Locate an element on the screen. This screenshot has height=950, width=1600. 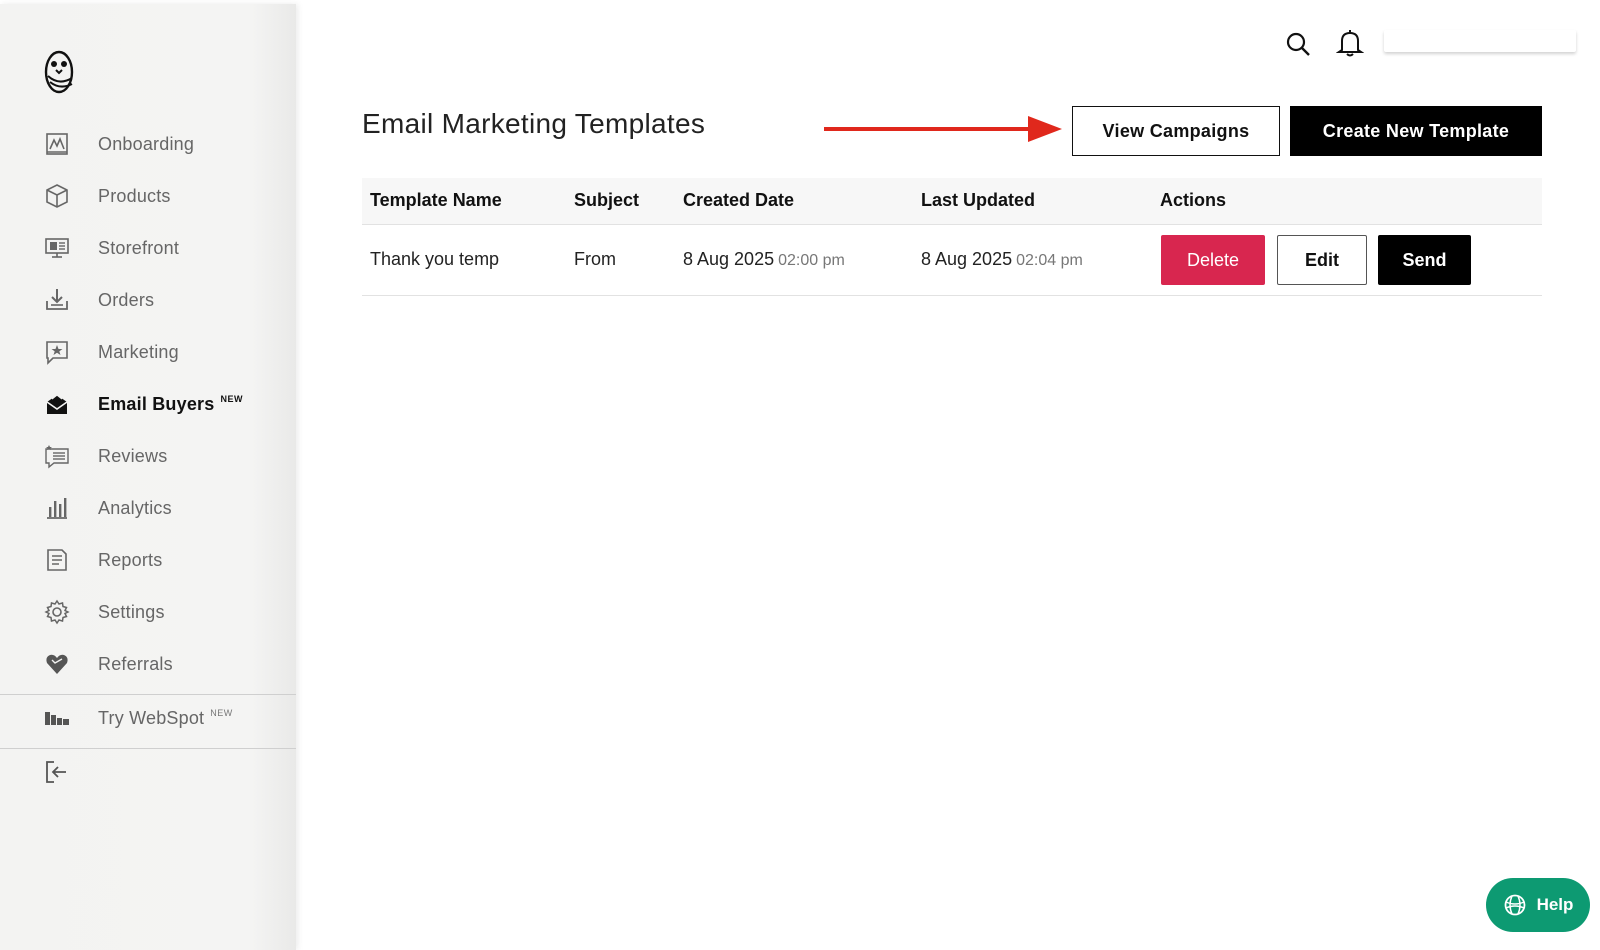
envelope-icon is located at coordinates (57, 404).